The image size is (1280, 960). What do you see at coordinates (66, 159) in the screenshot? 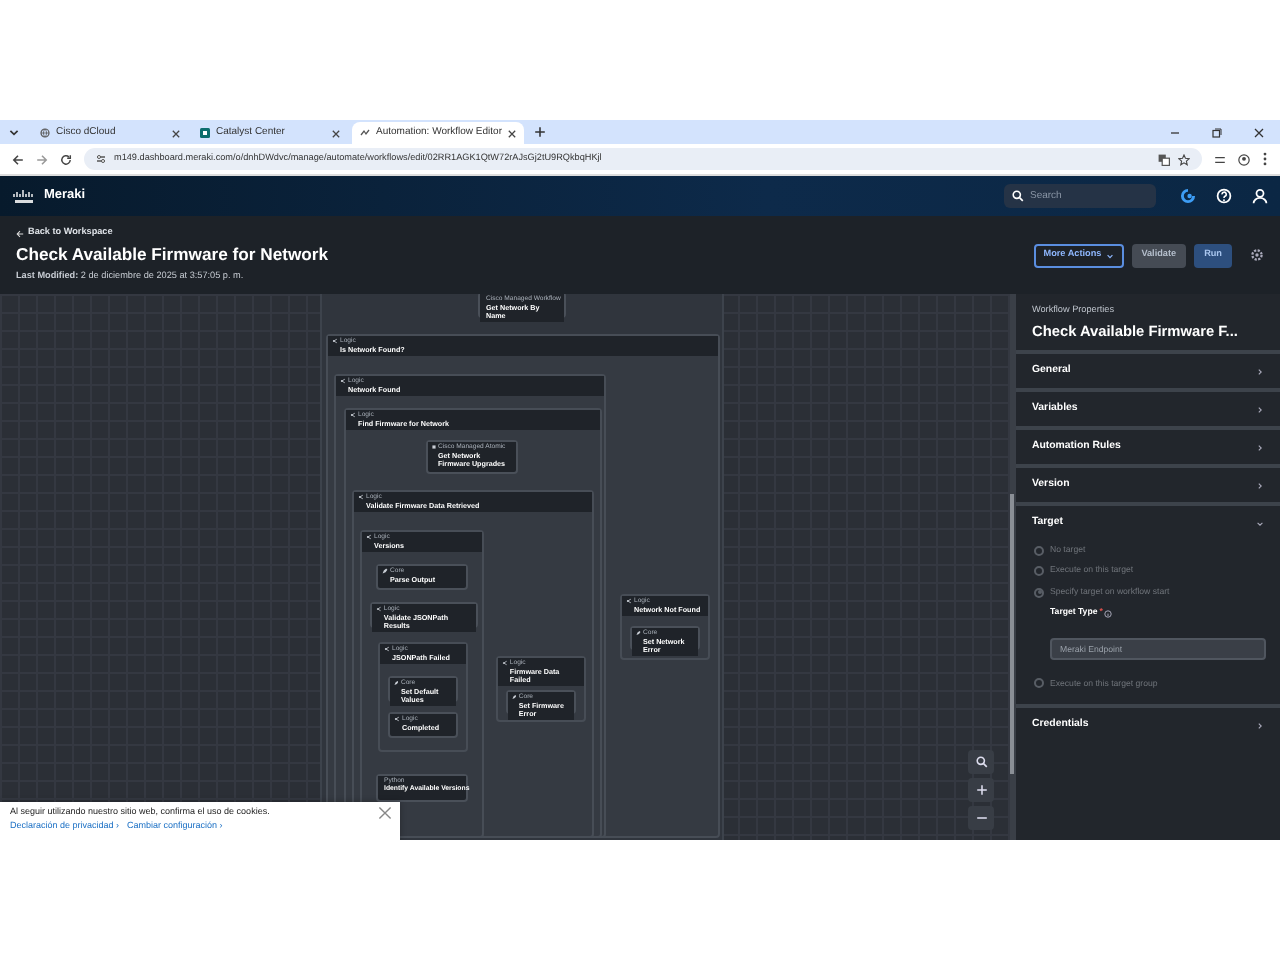
I see `reload-icon` at bounding box center [66, 159].